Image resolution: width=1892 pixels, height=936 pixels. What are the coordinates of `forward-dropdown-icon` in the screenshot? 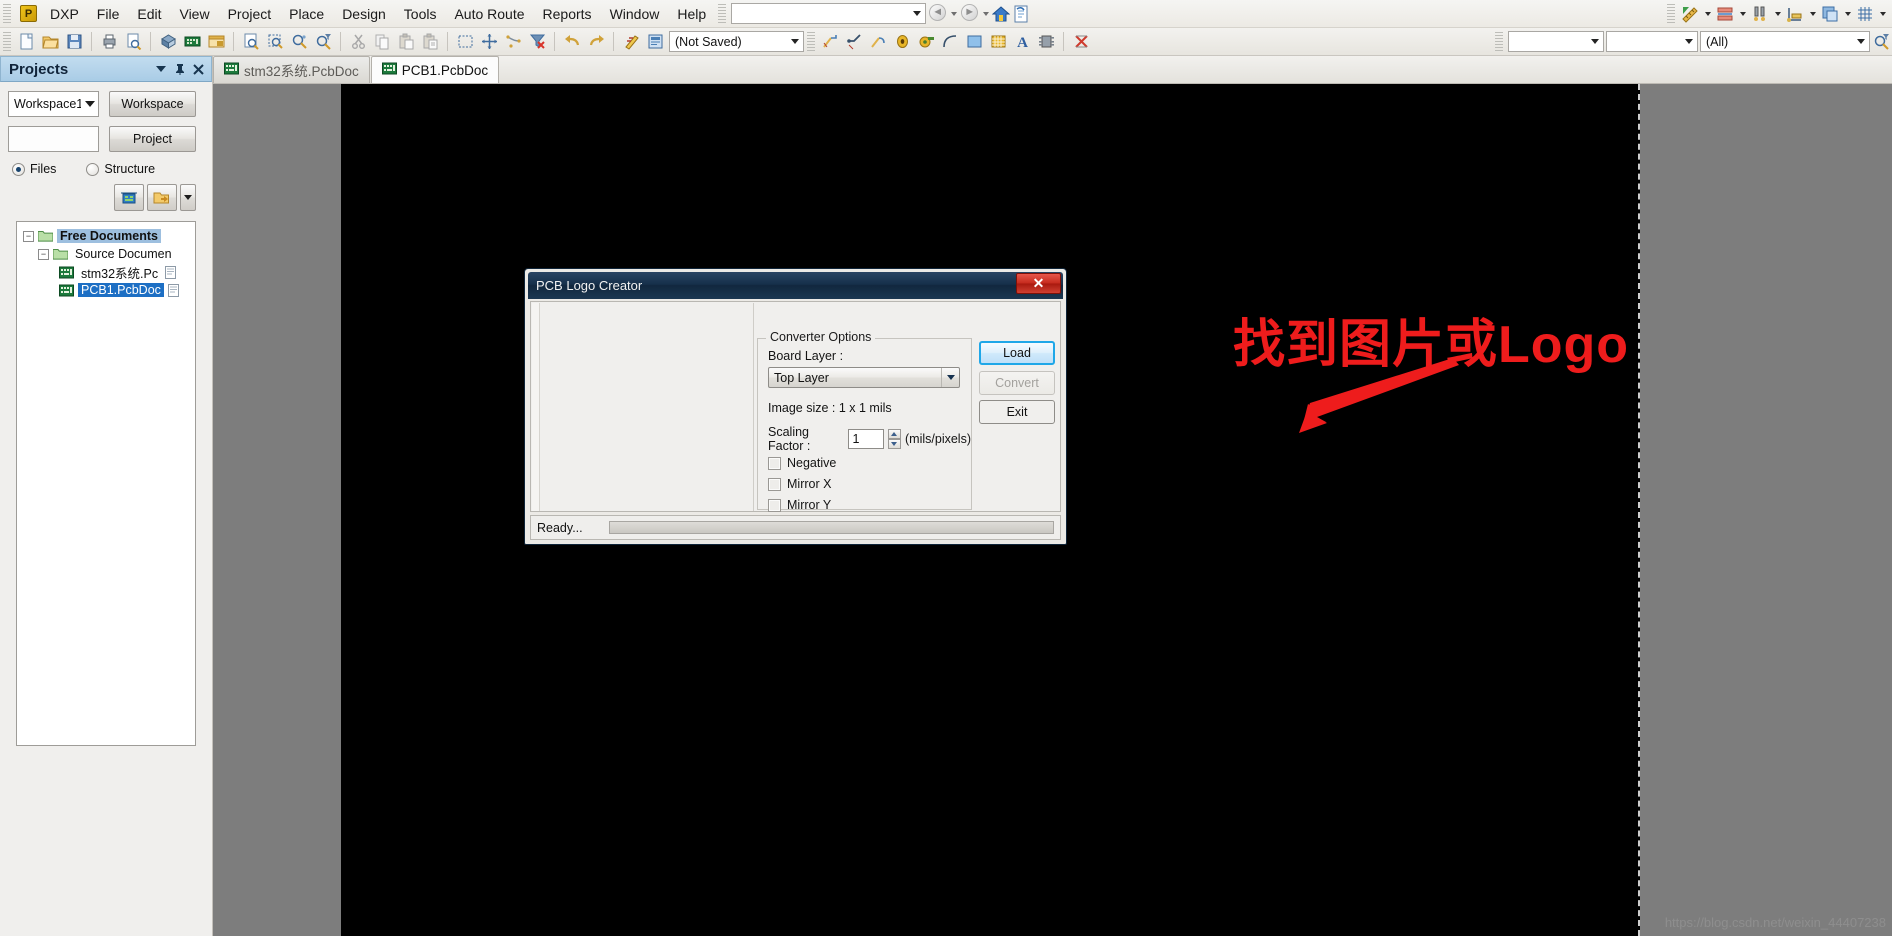 It's located at (985, 14).